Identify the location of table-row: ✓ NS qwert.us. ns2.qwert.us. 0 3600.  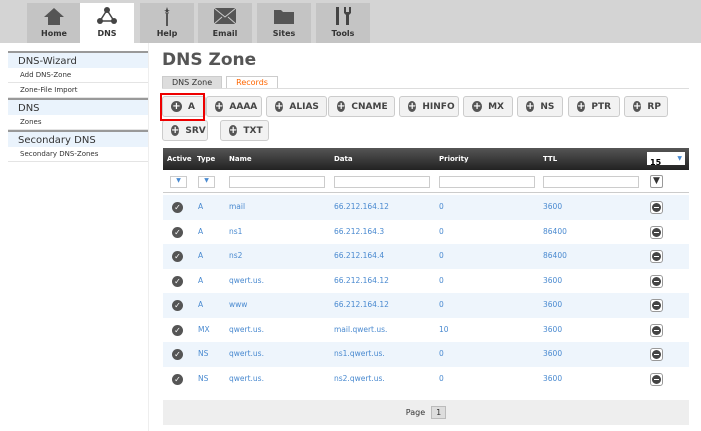
(426, 379).